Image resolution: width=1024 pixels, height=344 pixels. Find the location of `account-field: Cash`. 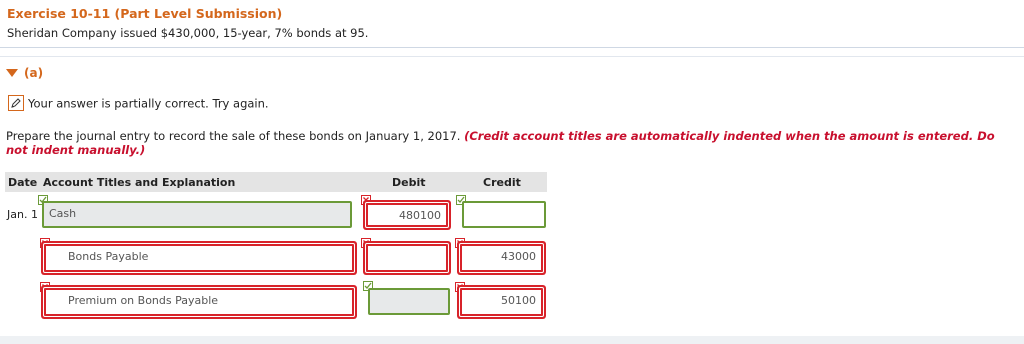

account-field: Cash is located at coordinates (197, 214).